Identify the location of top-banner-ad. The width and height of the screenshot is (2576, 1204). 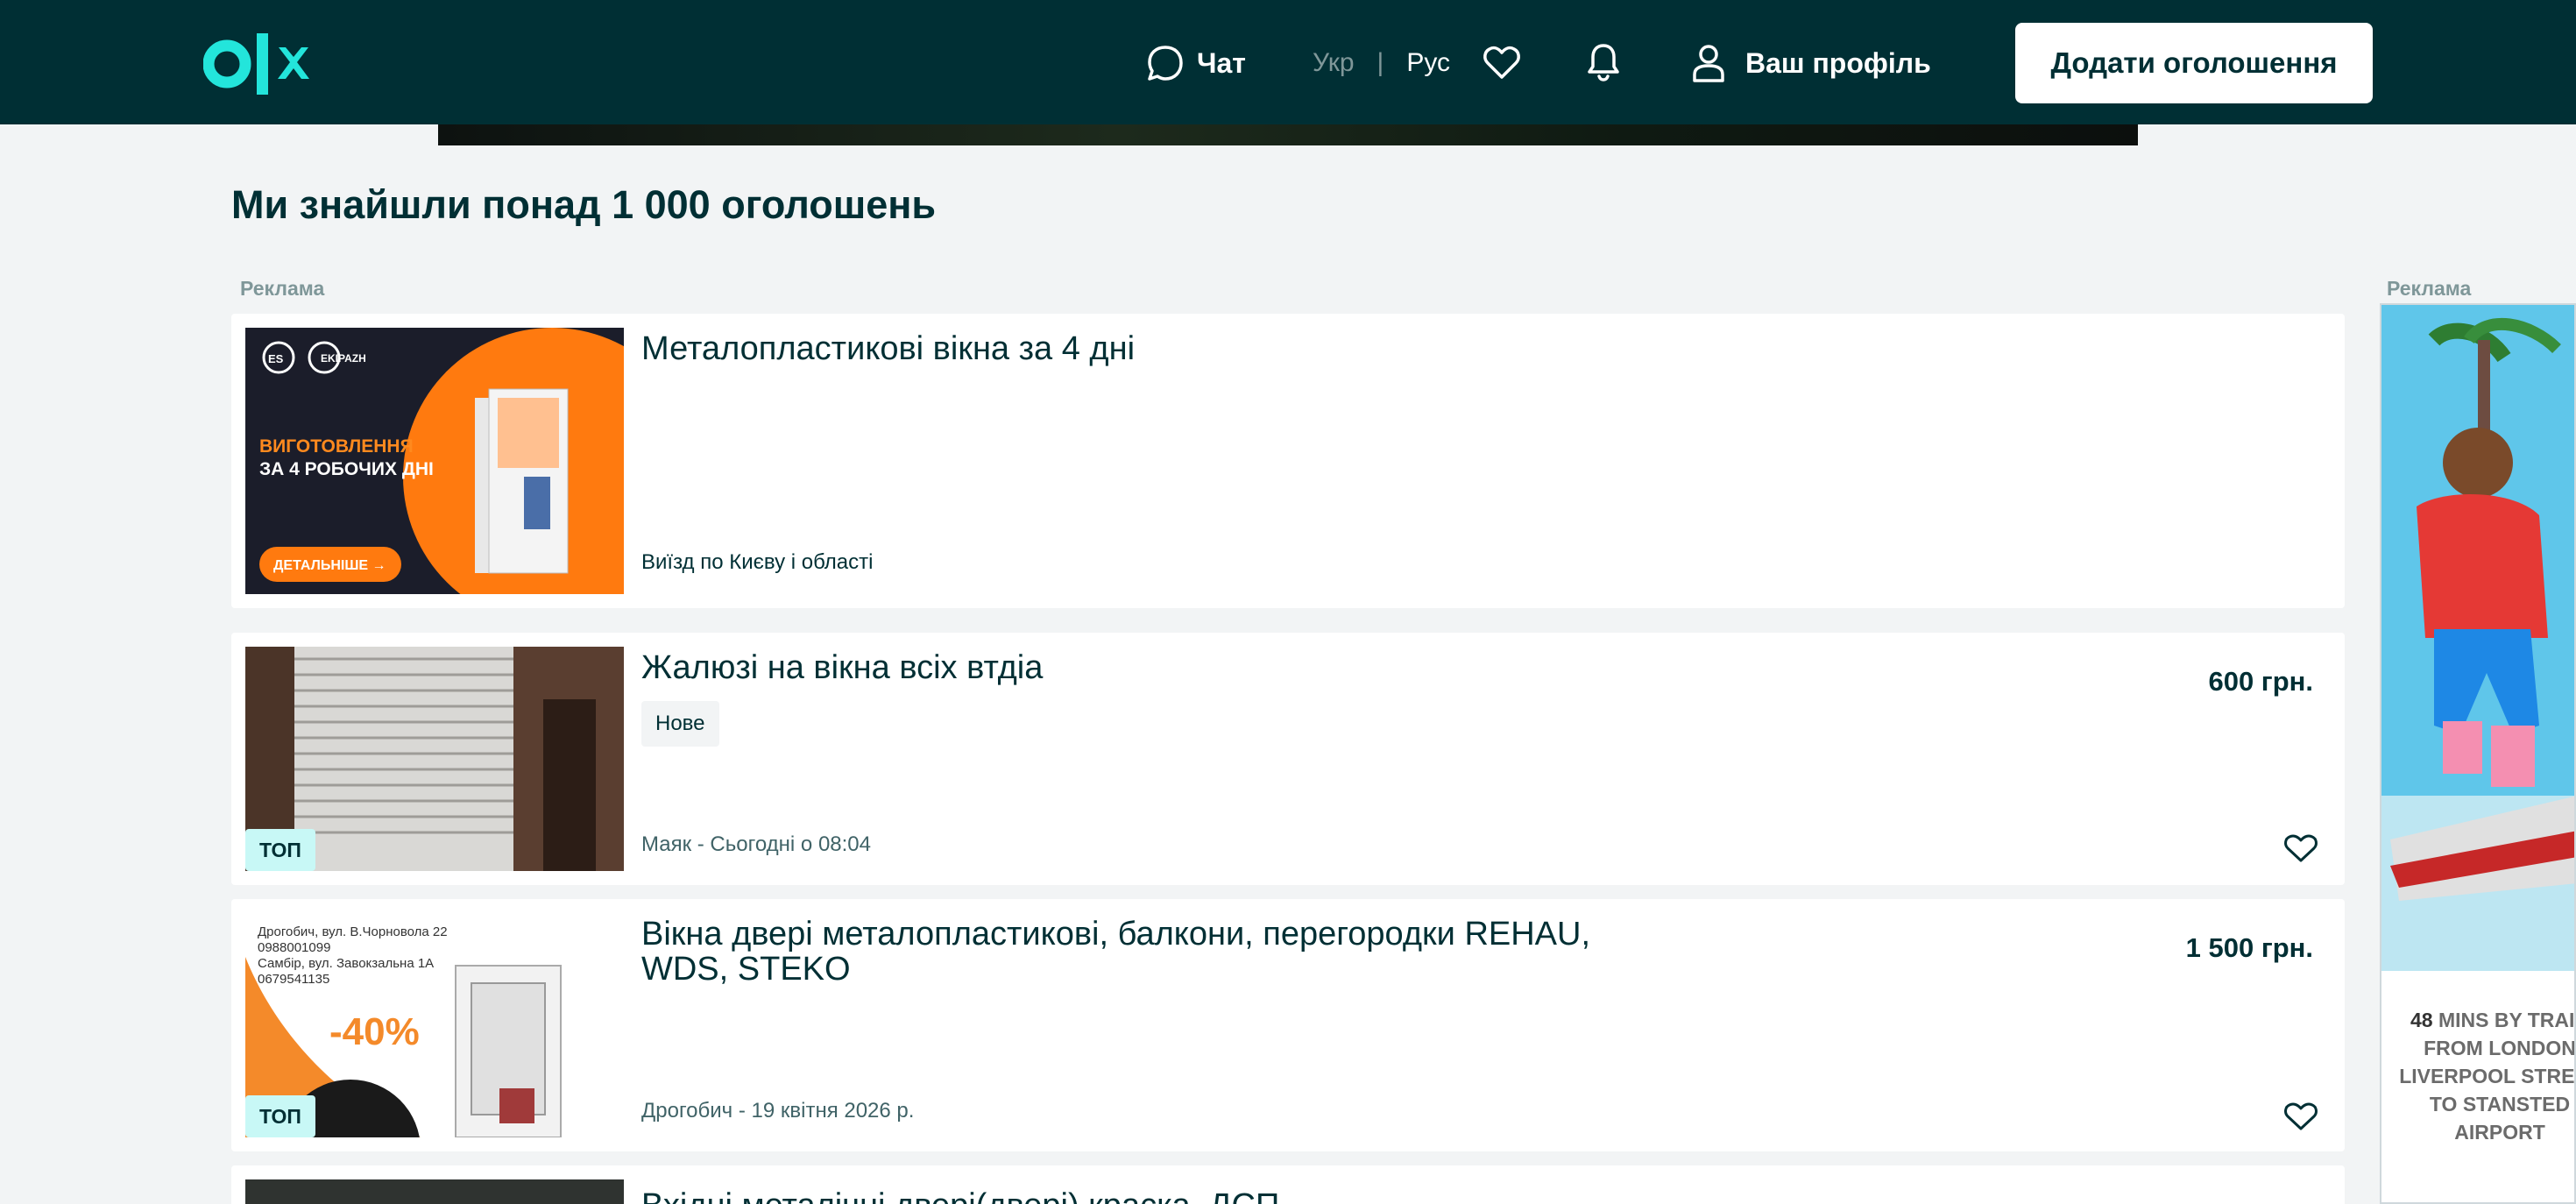
(1288, 134).